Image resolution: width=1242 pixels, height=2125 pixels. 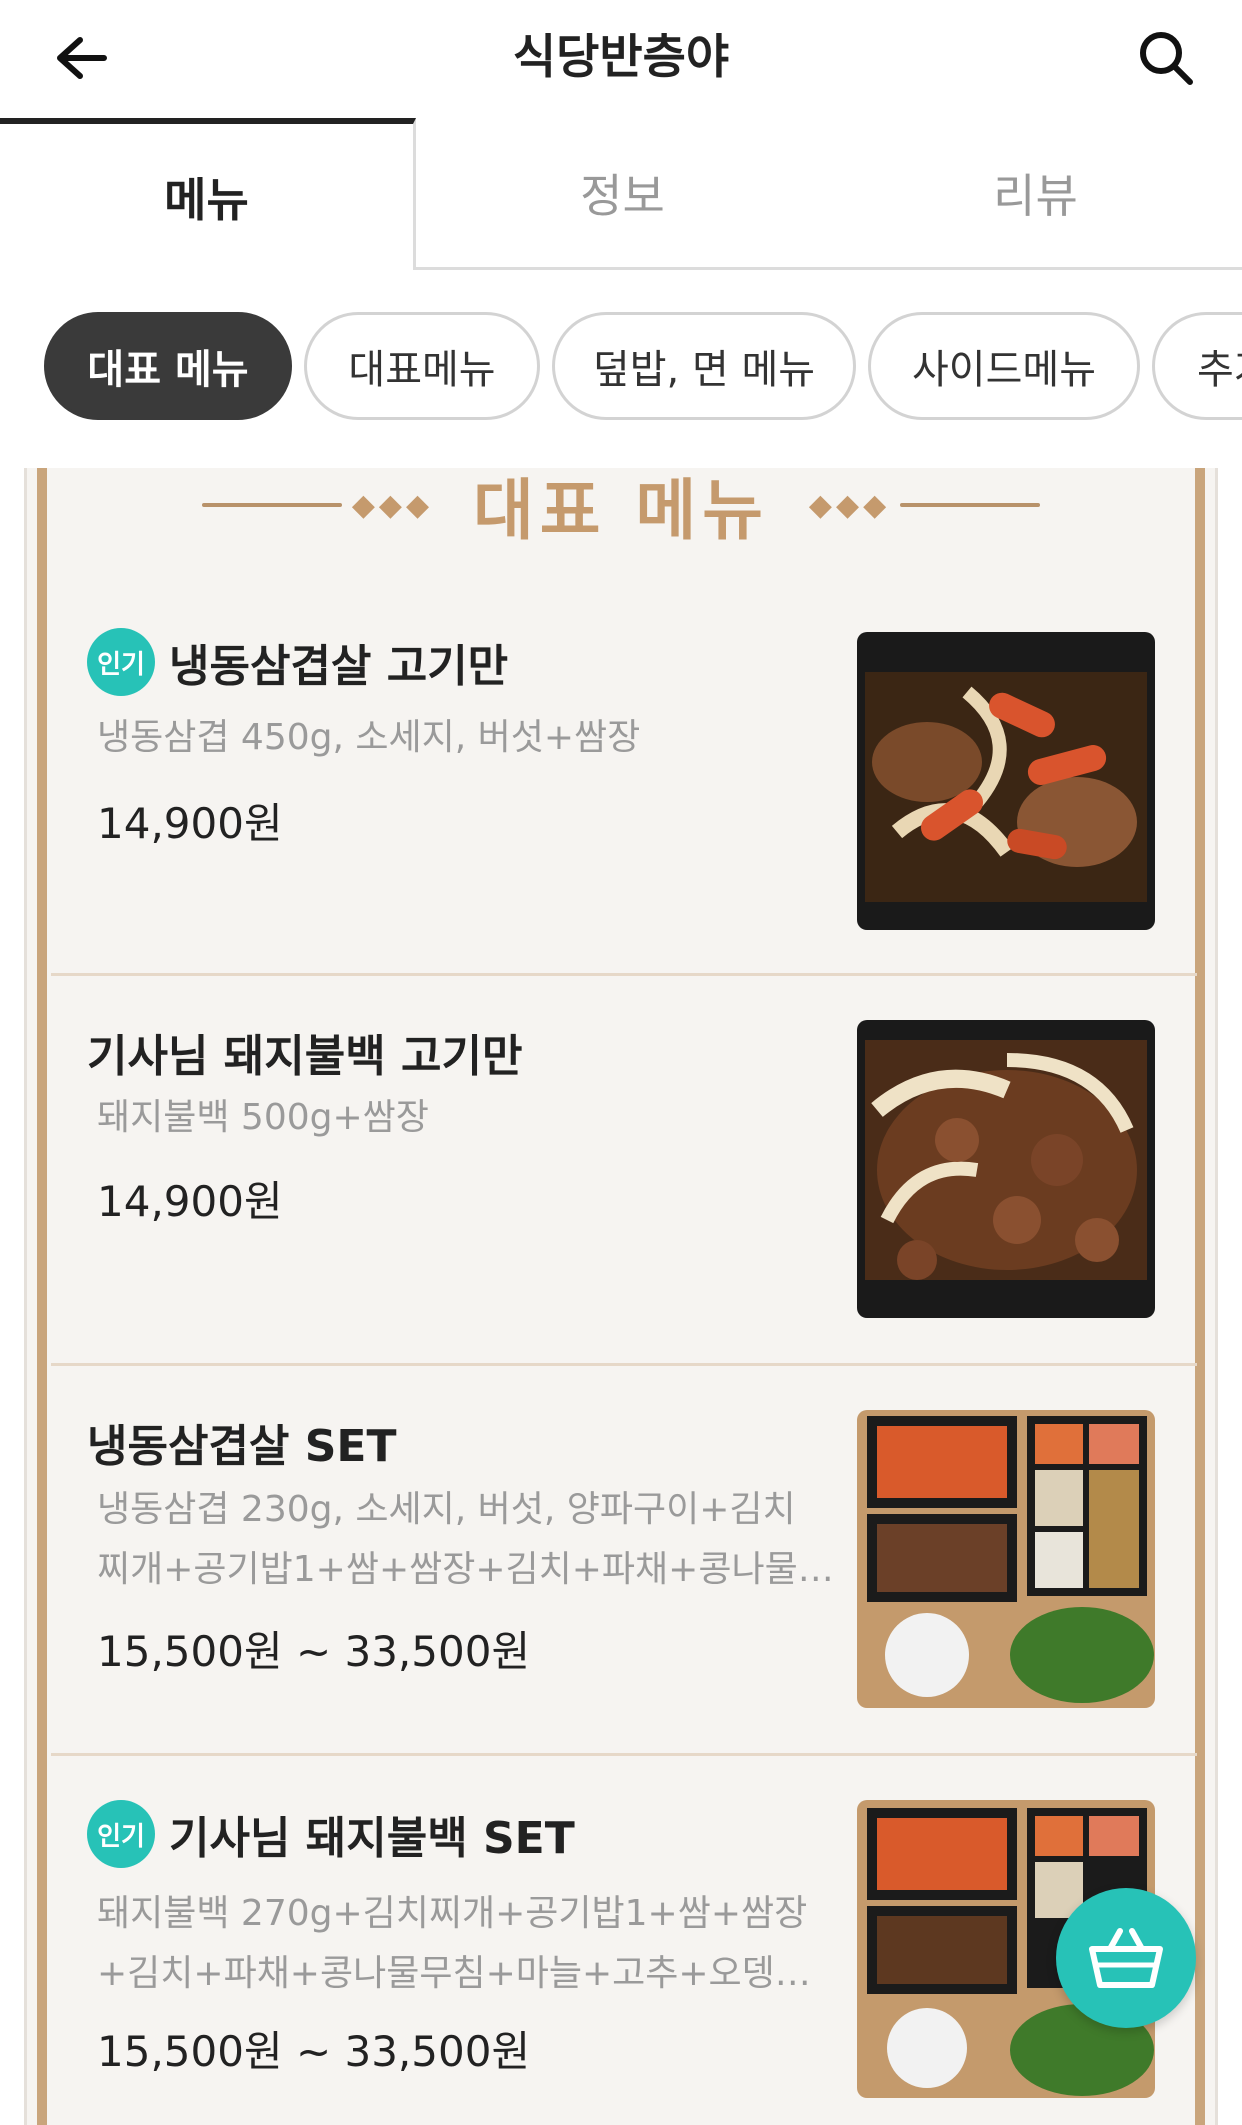 I want to click on item-description-line: 냉동삼겹 230g, 소세지, 버섯, 양파구이+김치, so click(x=446, y=1509).